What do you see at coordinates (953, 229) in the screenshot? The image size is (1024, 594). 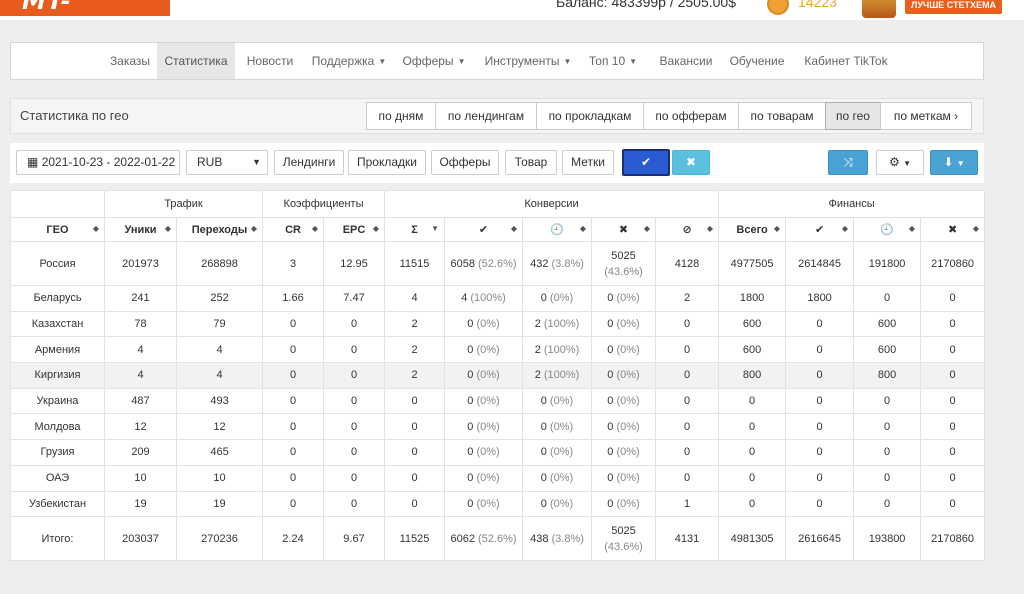 I see `col-fin-rejected: ✖ ◆` at bounding box center [953, 229].